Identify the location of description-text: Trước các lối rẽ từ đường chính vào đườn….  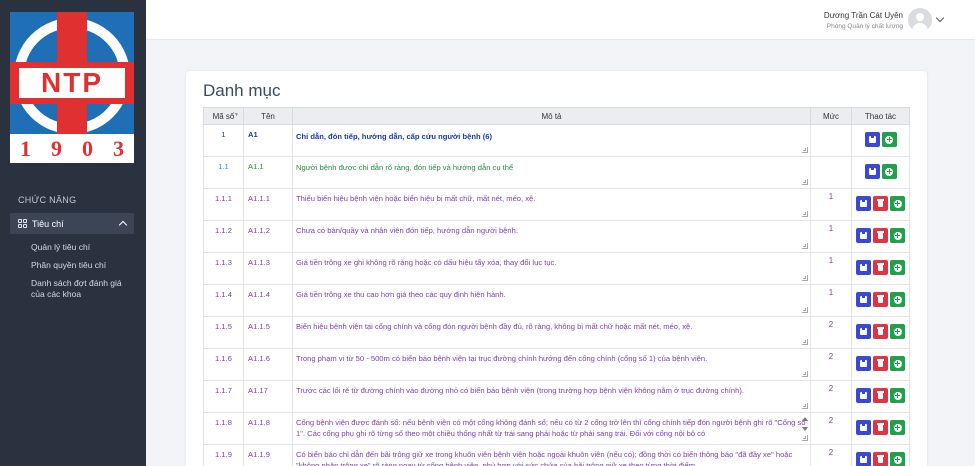
(520, 390).